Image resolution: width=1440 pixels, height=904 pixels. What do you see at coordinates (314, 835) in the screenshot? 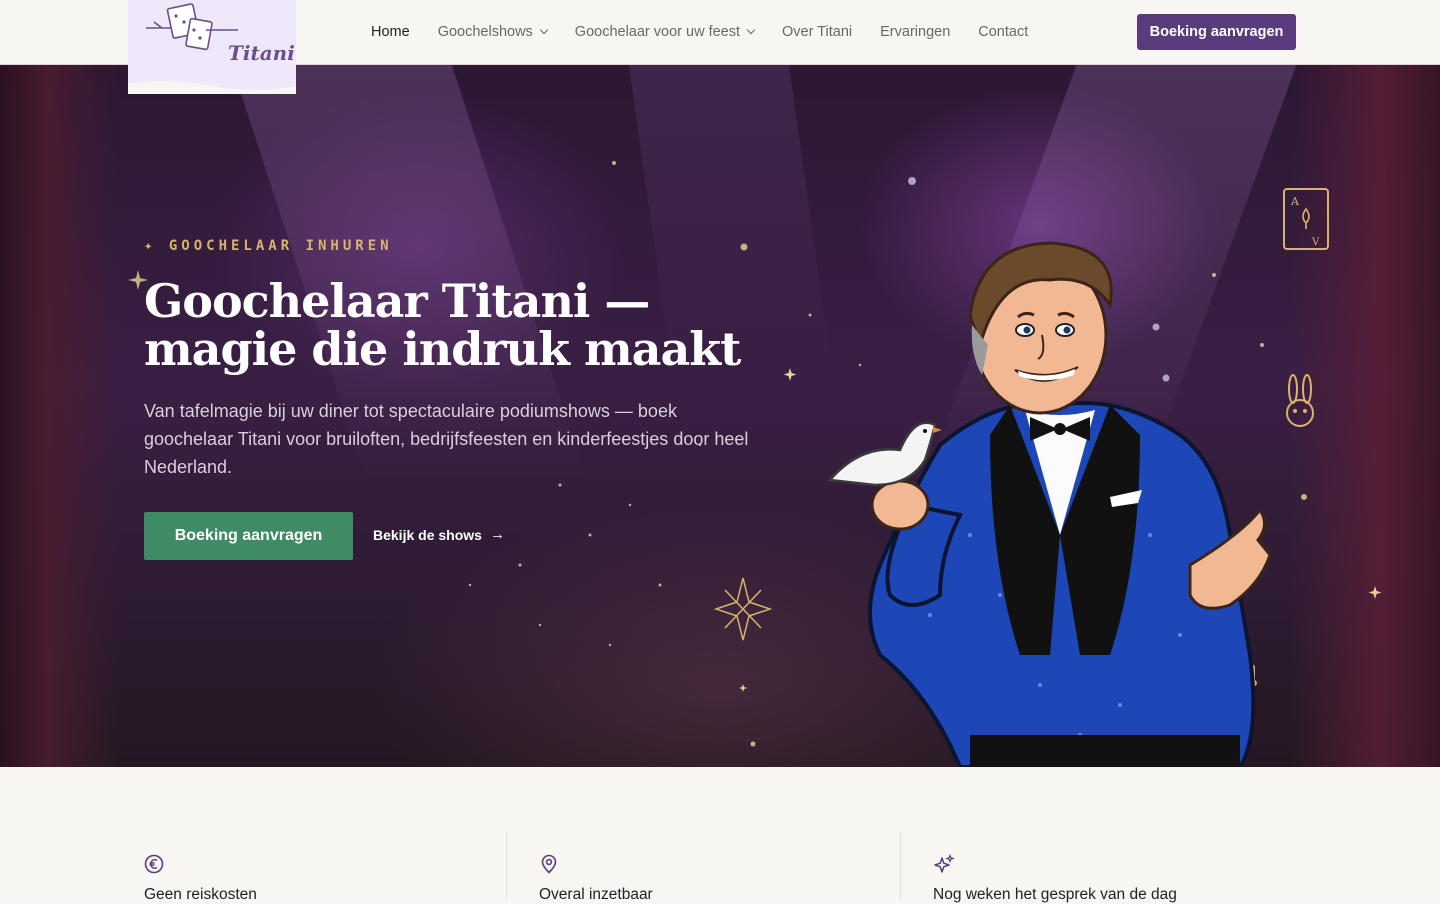
I see `feature-item: Geen reiskosten` at bounding box center [314, 835].